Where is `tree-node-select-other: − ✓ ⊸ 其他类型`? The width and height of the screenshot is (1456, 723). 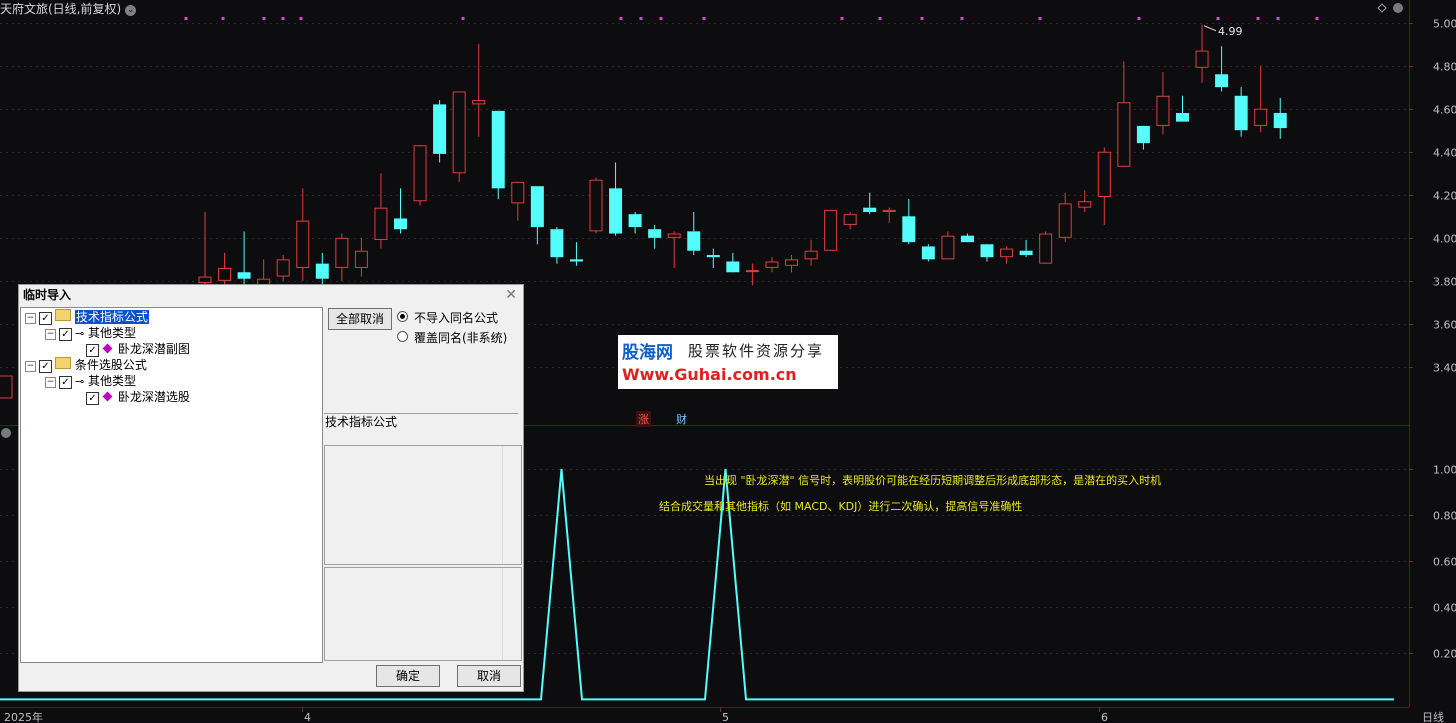 tree-node-select-other: − ✓ ⊸ 其他类型 is located at coordinates (90, 381).